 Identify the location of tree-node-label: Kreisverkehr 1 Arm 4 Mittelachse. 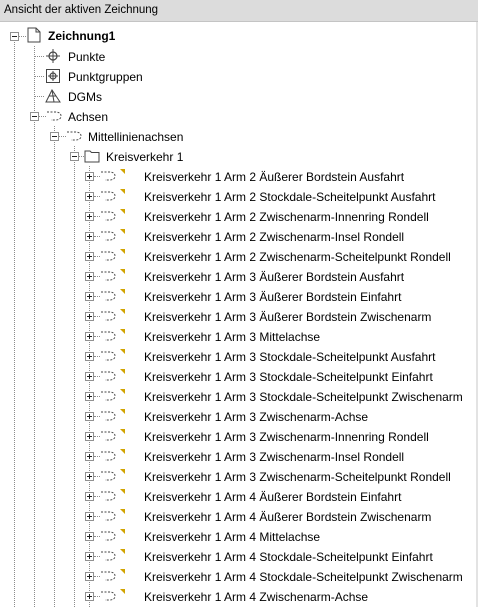
(232, 537).